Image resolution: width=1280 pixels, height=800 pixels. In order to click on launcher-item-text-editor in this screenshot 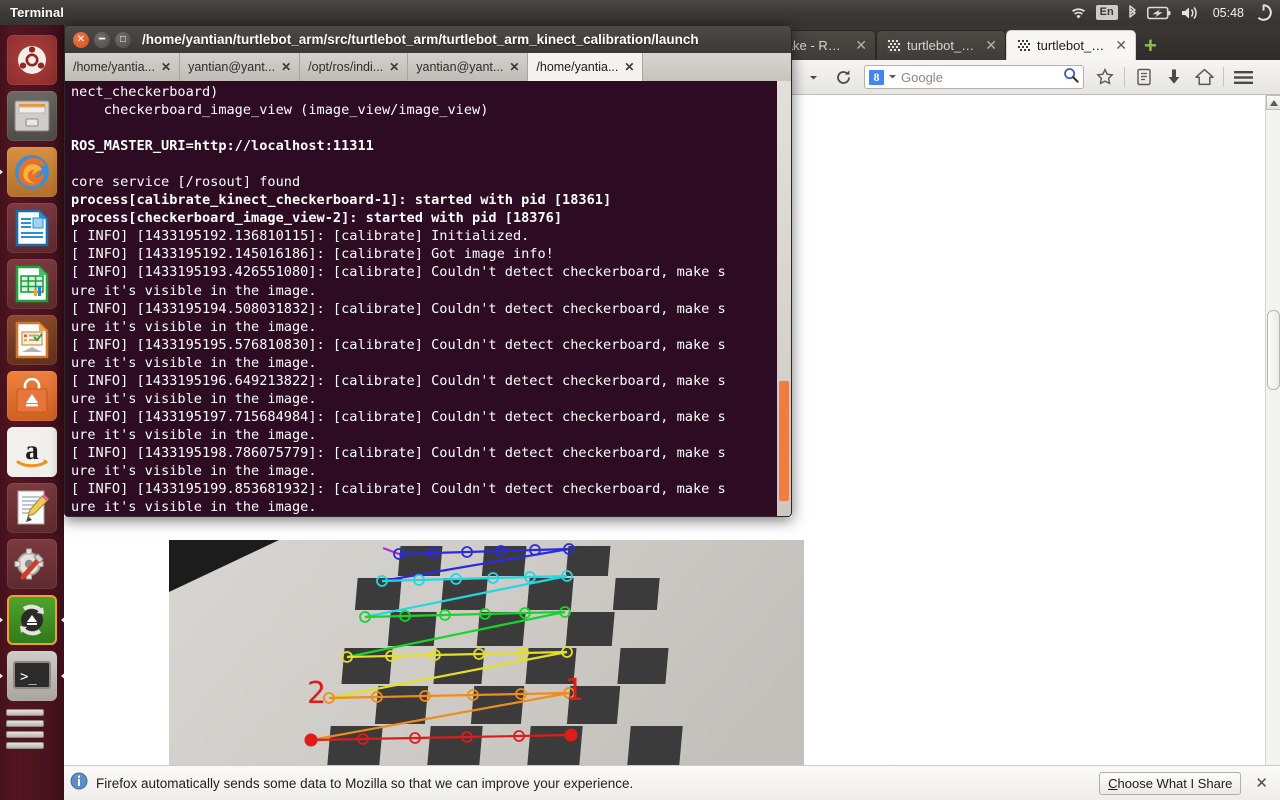, I will do `click(32, 508)`.